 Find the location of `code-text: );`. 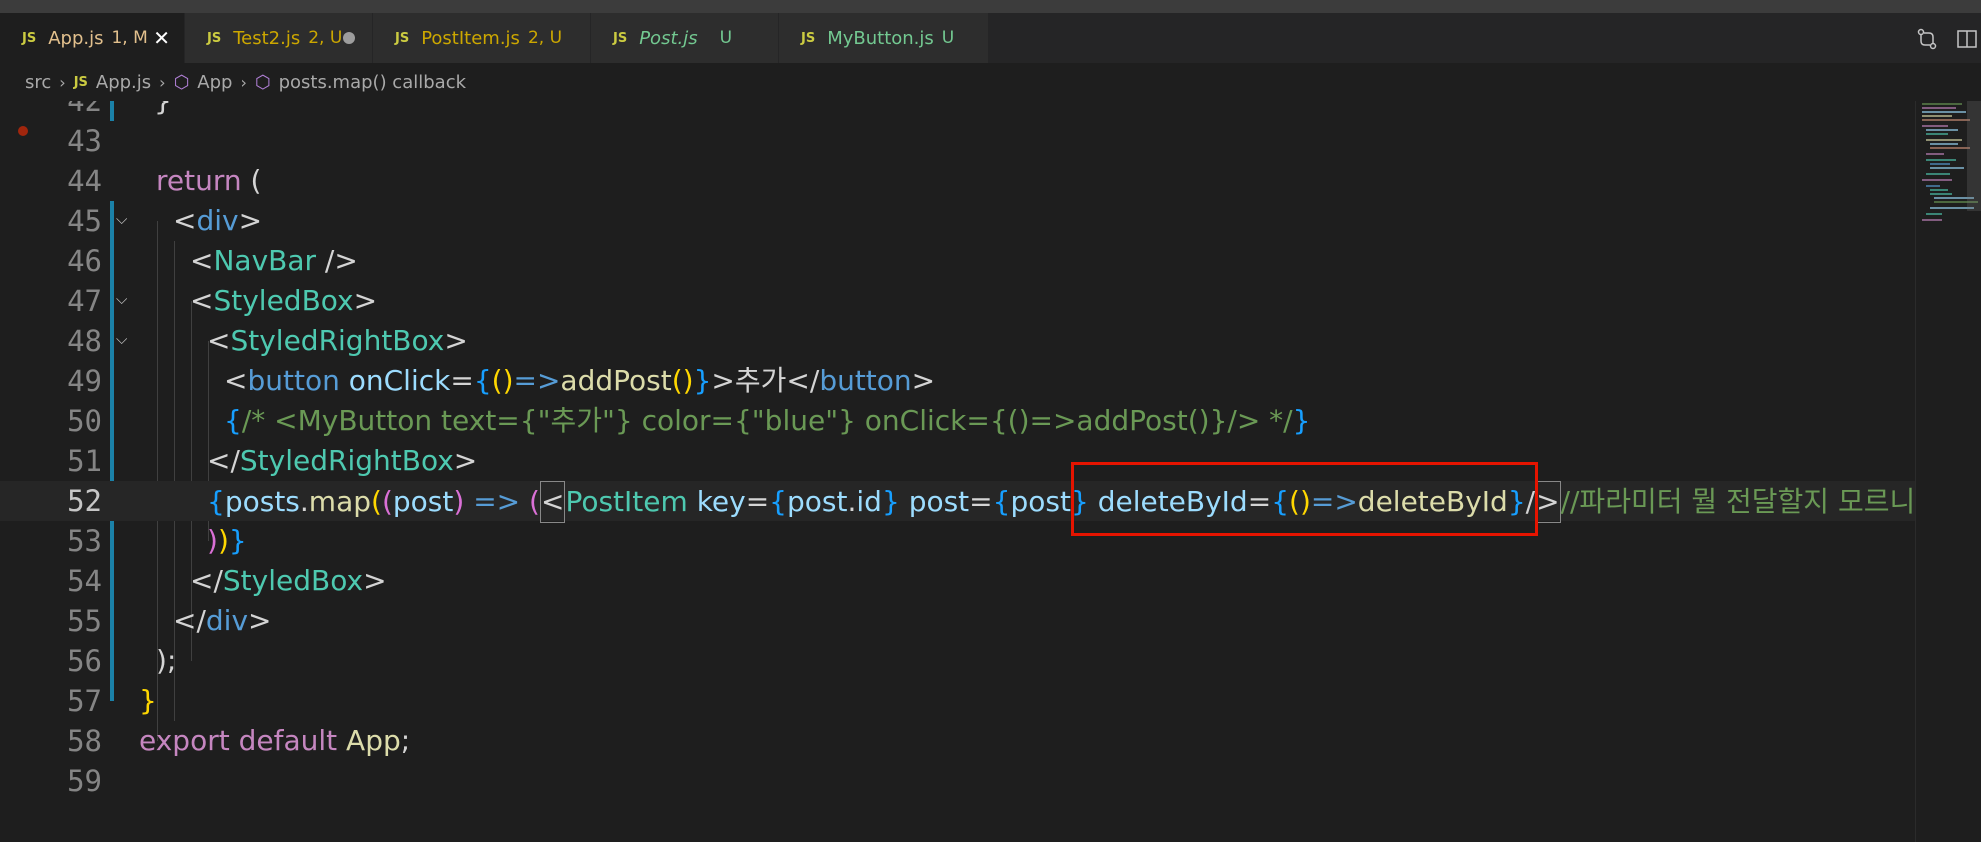

code-text: ); is located at coordinates (166, 660).